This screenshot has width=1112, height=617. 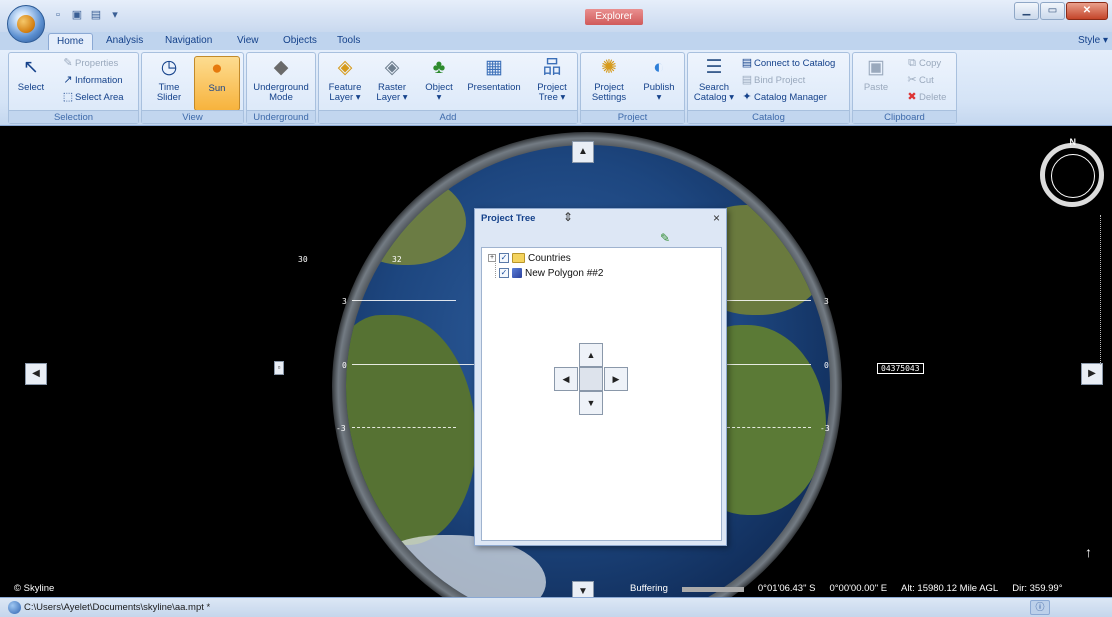 I want to click on raster-layer-button: ◈ Raster Layer ▾, so click(x=392, y=83).